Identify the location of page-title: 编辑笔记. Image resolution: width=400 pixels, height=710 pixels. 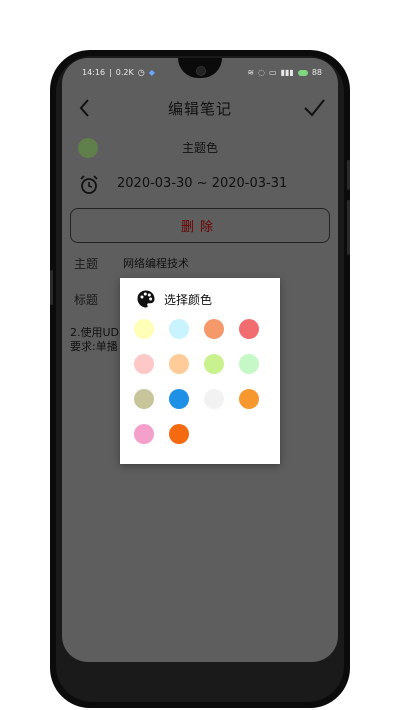
(199, 109).